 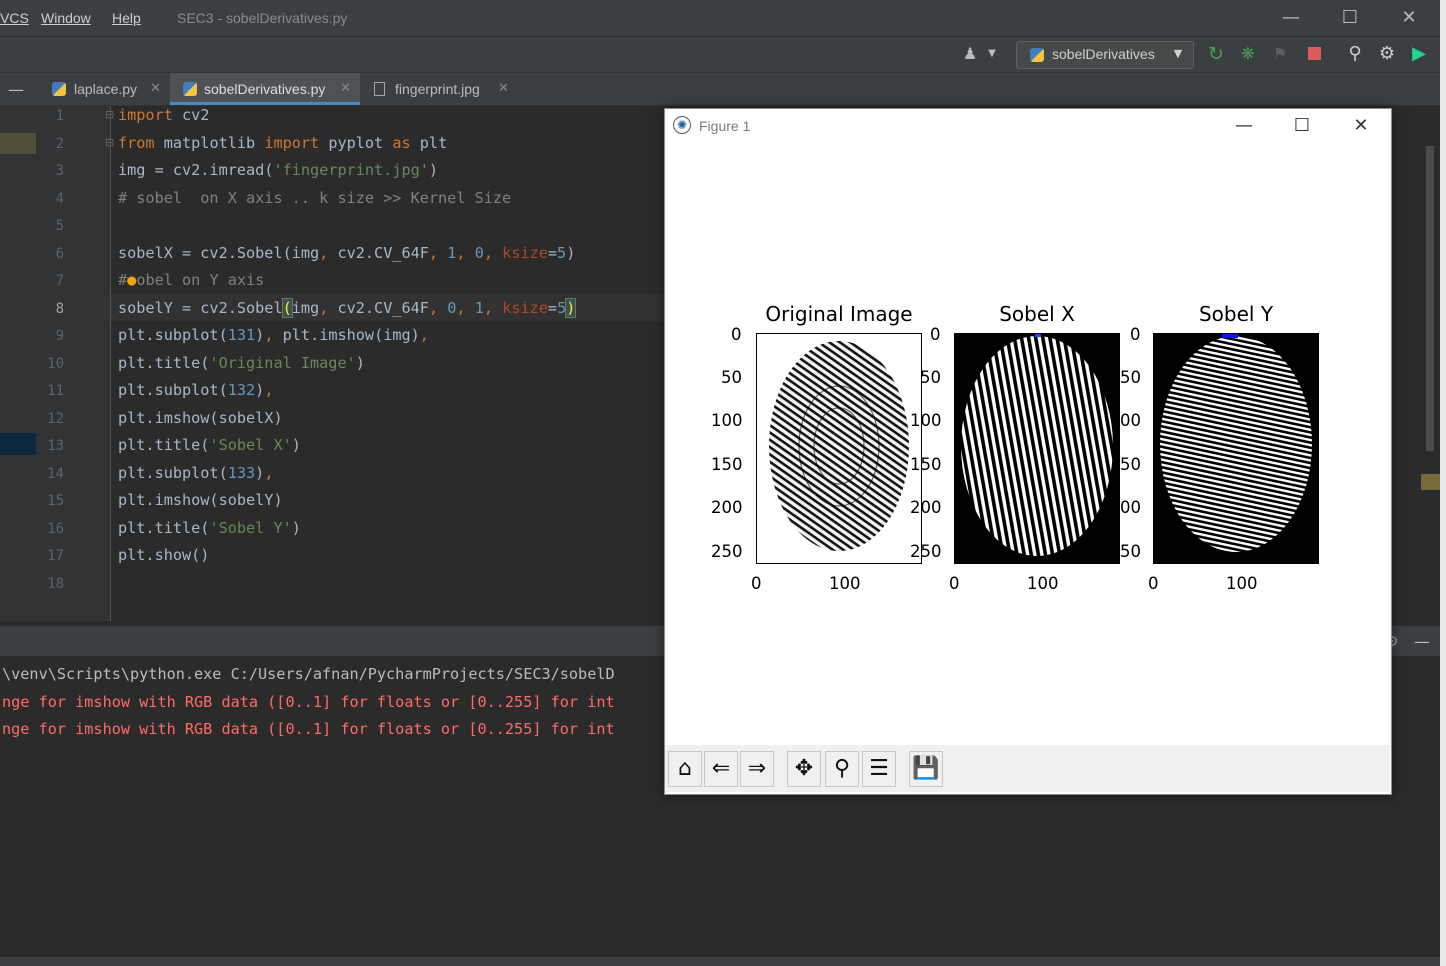 What do you see at coordinates (1422, 641) in the screenshot?
I see `hide-panel-icon: —` at bounding box center [1422, 641].